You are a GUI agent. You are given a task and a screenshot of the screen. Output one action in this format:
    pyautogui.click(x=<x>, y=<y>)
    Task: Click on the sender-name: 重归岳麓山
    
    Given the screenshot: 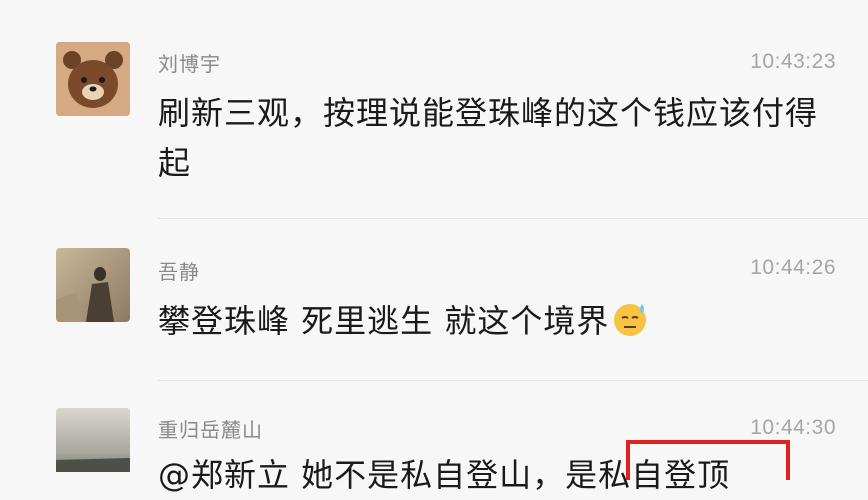 What is the action you would take?
    pyautogui.click(x=210, y=428)
    